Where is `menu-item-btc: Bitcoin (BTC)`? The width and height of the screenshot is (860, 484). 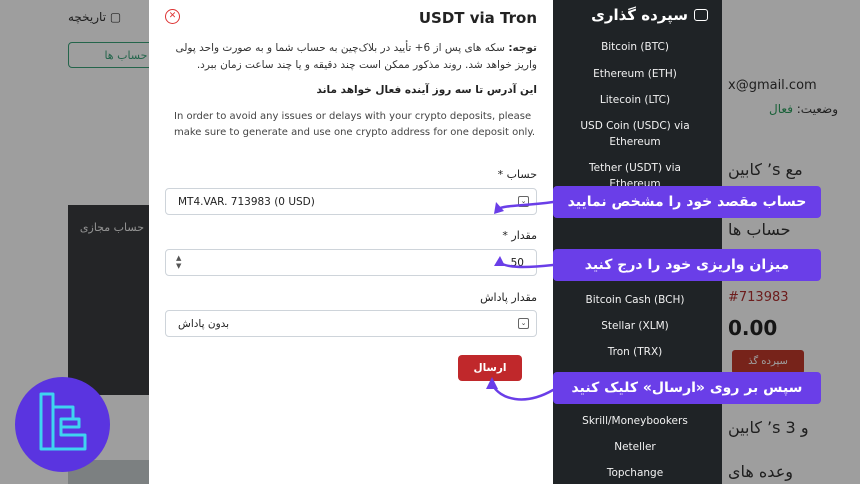 menu-item-btc: Bitcoin (BTC) is located at coordinates (635, 47).